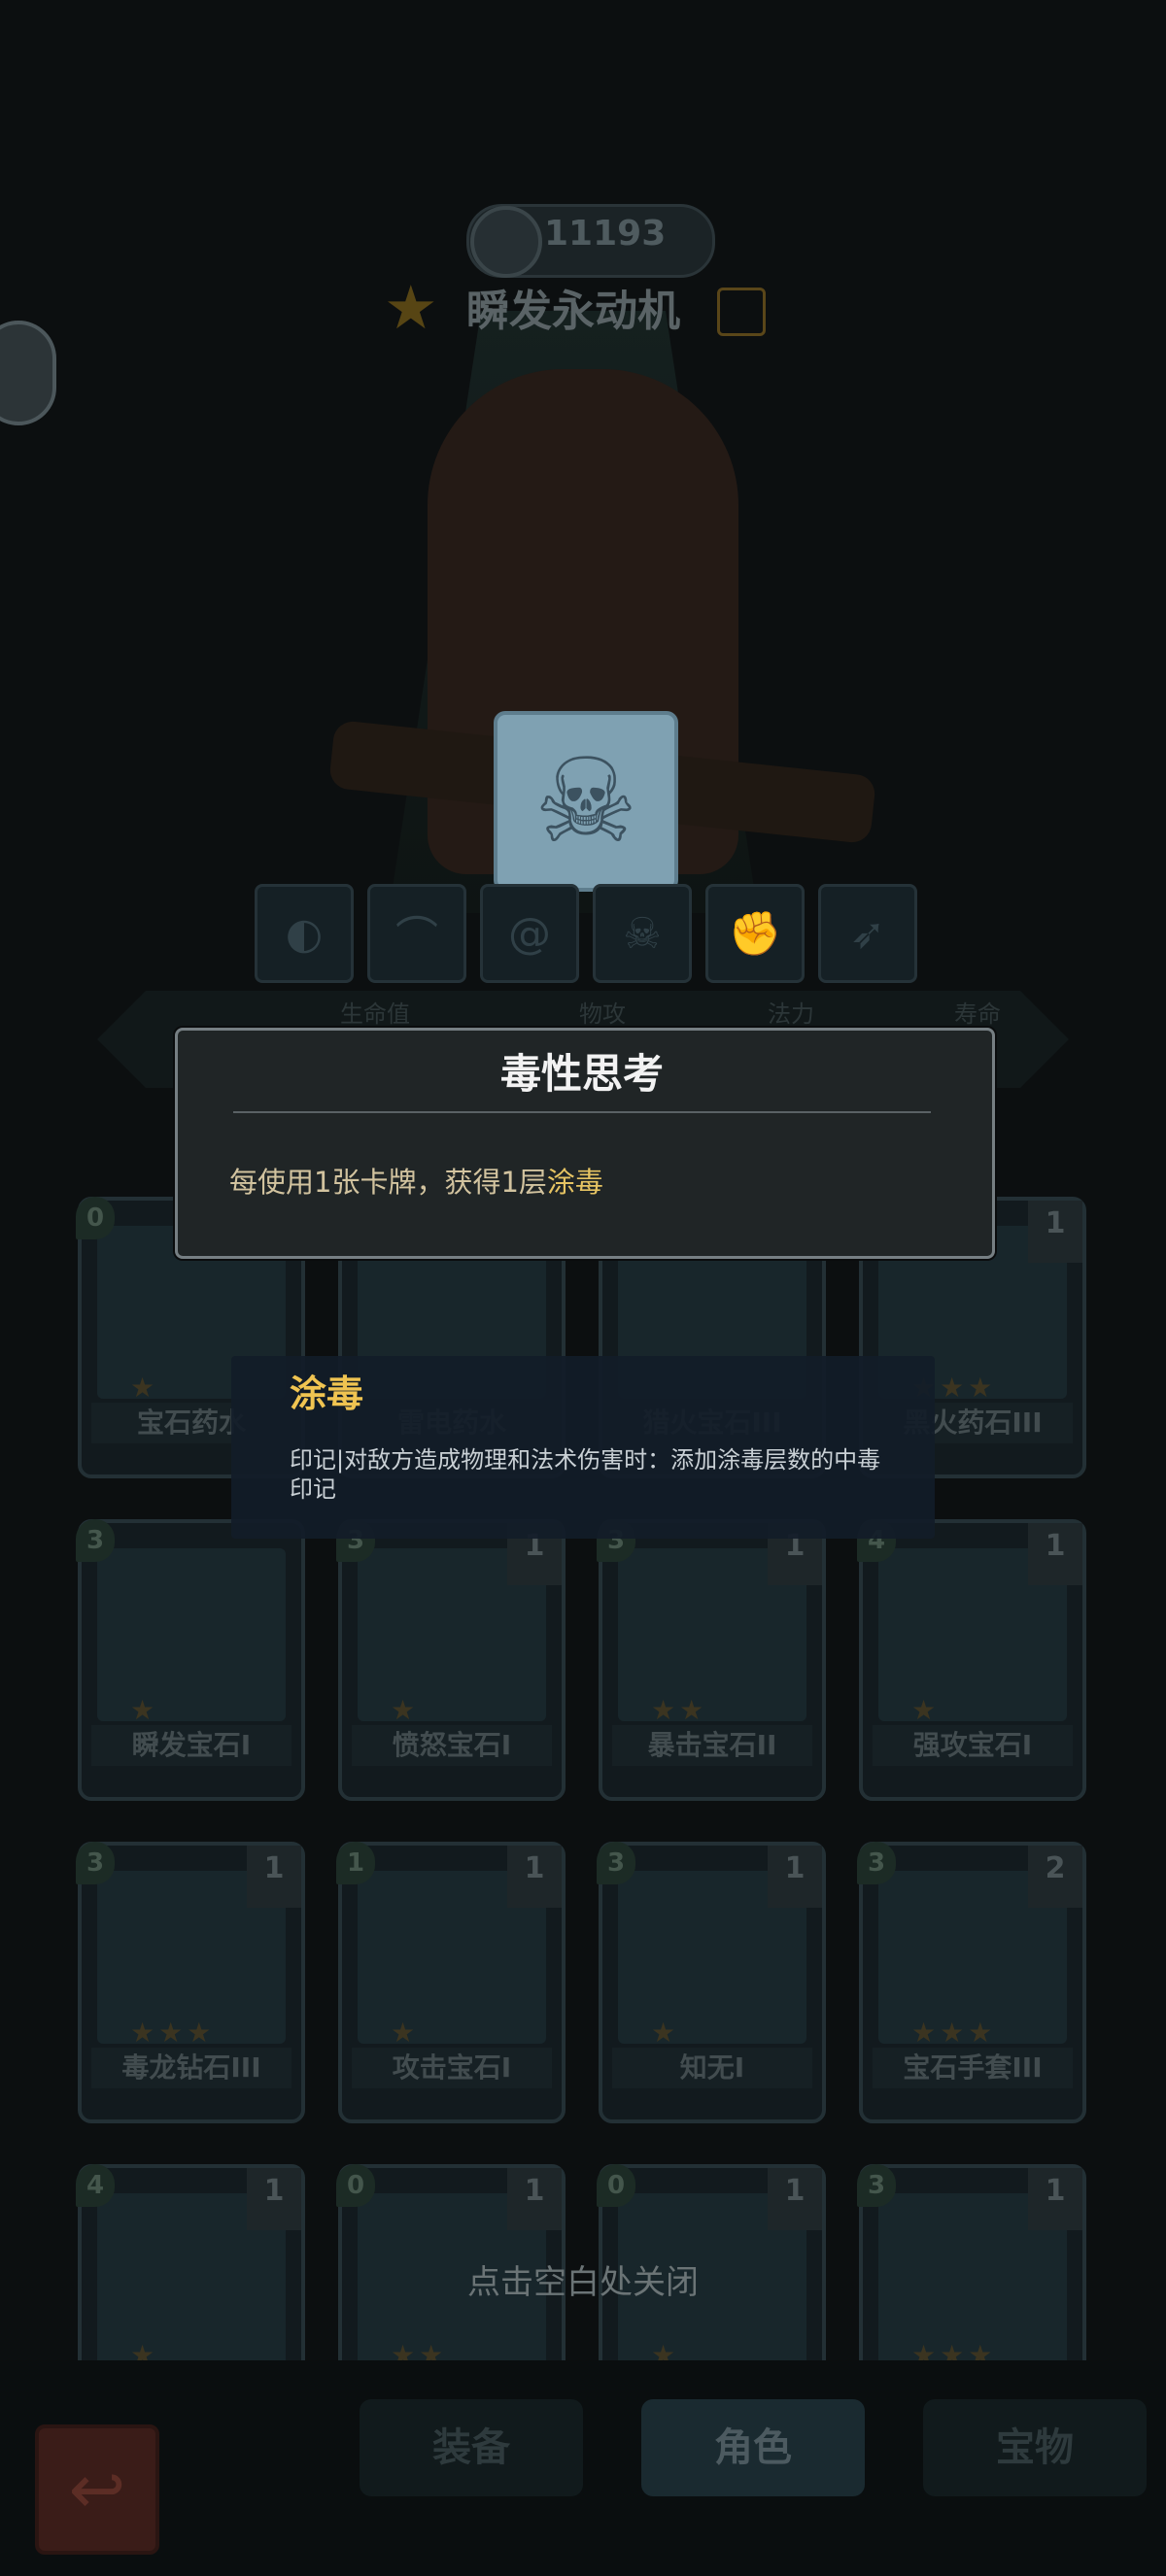 This screenshot has width=1166, height=2576. Describe the element at coordinates (711, 1982) in the screenshot. I see `card-item: ★ 知无I 3 1` at that location.